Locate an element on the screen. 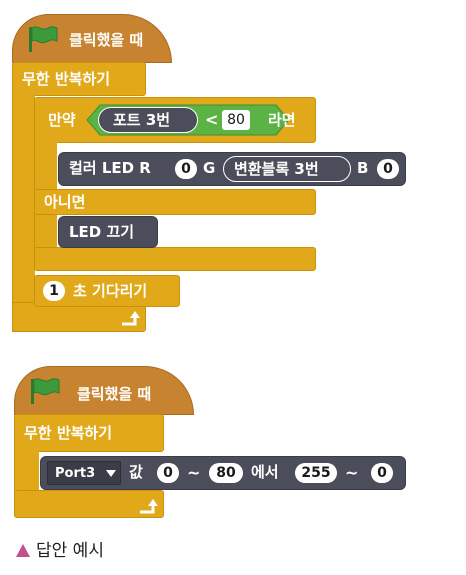 This screenshot has height=575, width=466. color-led-block: 컬러 LED R 0 G 변환블록 3번 B 0 is located at coordinates (232, 169).